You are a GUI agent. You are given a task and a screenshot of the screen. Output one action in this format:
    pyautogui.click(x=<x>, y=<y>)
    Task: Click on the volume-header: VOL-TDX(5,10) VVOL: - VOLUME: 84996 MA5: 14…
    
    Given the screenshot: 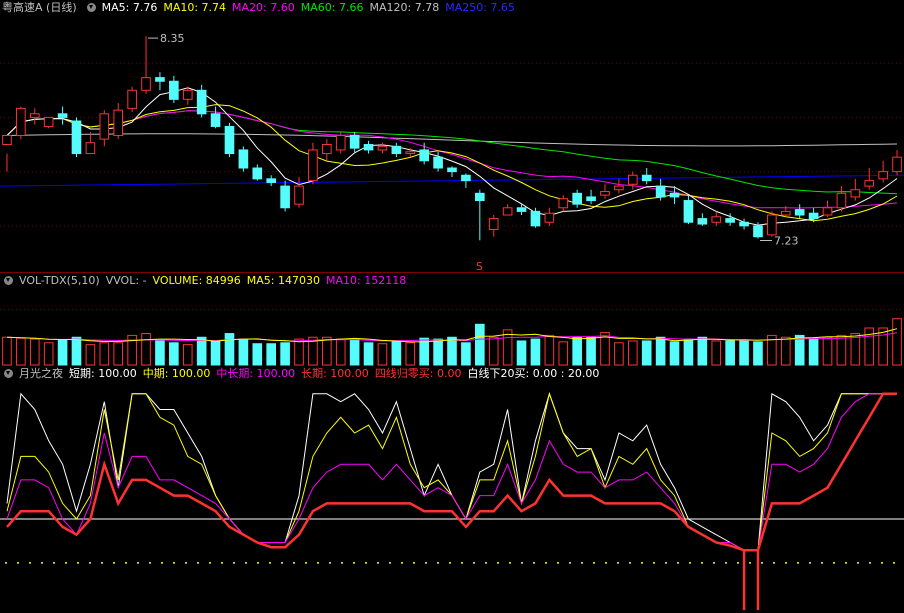 What is the action you would take?
    pyautogui.click(x=206, y=281)
    